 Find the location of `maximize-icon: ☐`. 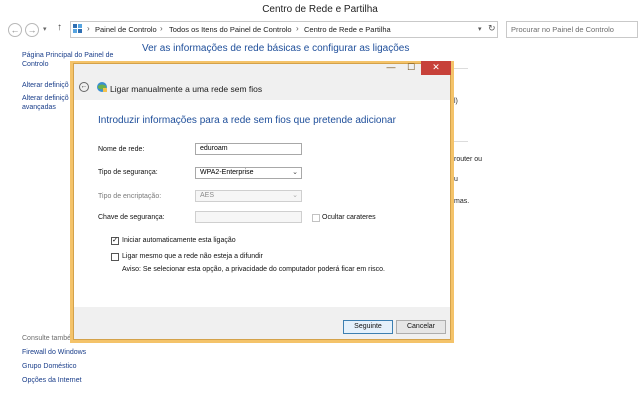

maximize-icon: ☐ is located at coordinates (411, 68).